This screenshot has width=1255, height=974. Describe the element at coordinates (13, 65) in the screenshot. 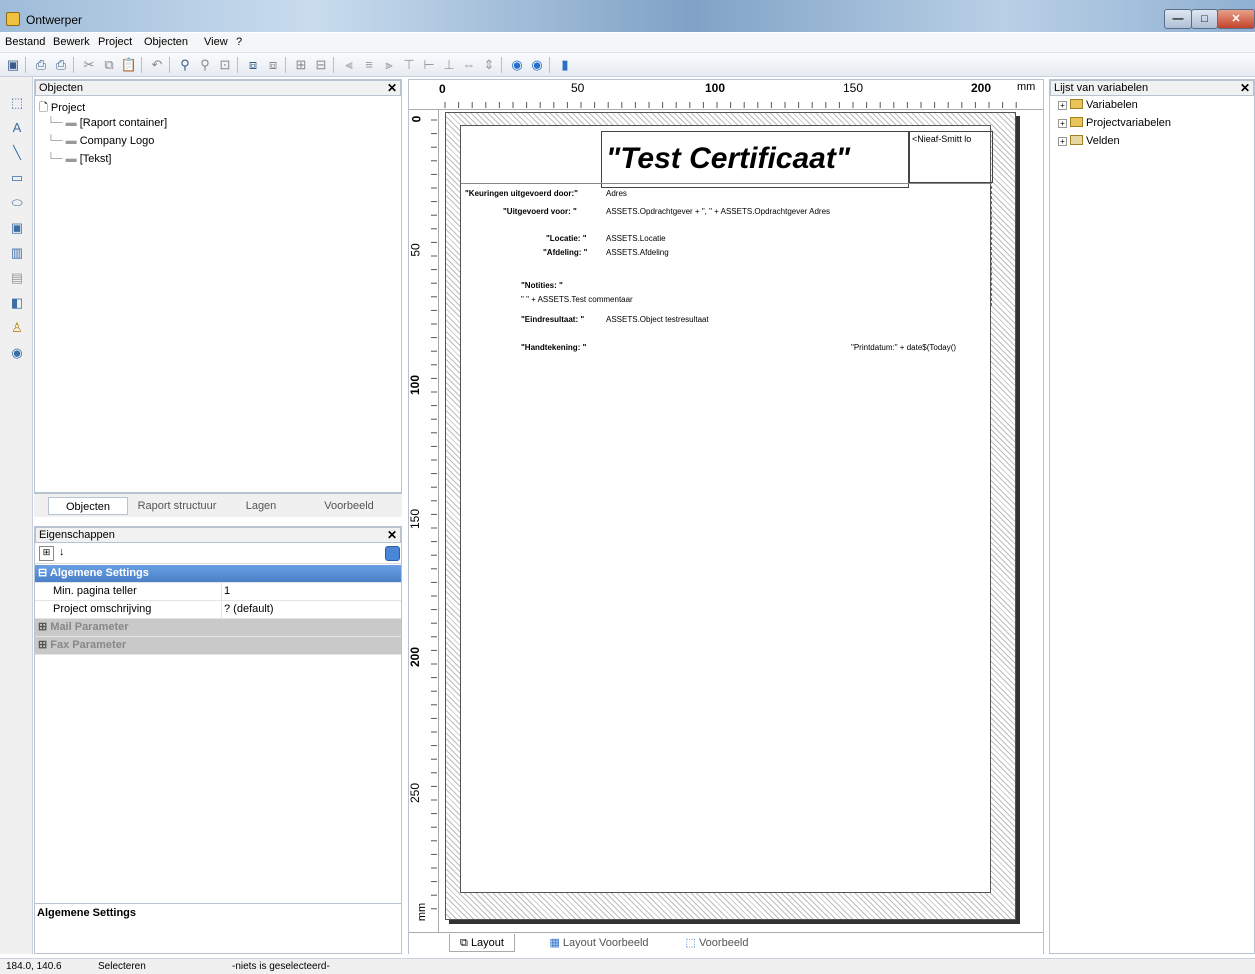

I see `save-icon: ▣` at that location.